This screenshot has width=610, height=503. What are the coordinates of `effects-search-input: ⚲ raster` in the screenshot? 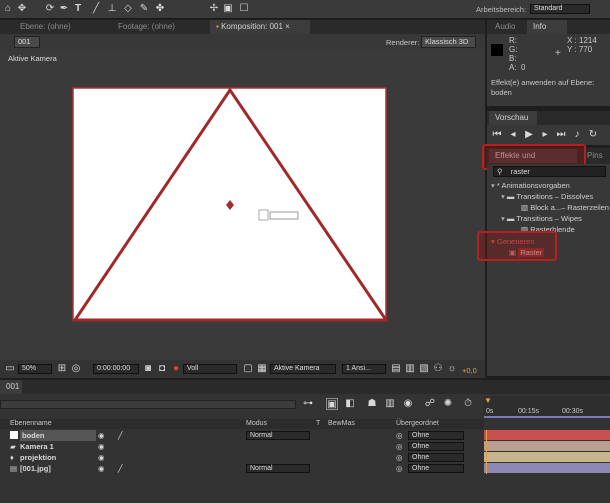 It's located at (549, 171).